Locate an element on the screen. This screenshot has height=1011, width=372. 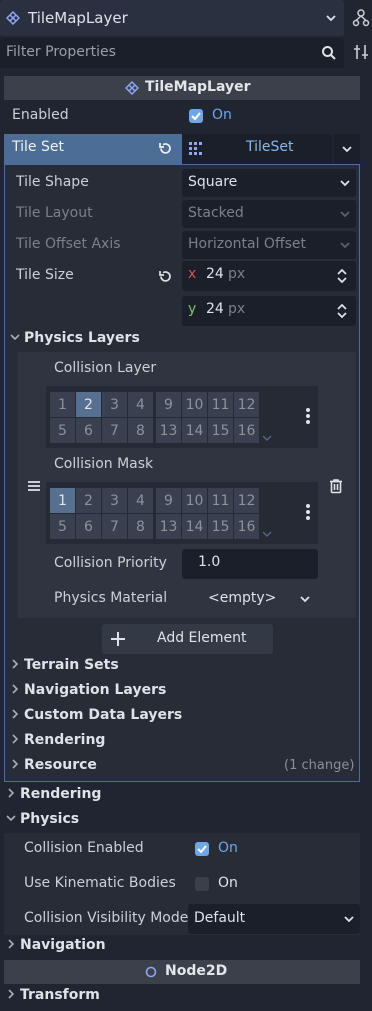
tilemaplayer-icon is located at coordinates (132, 89).